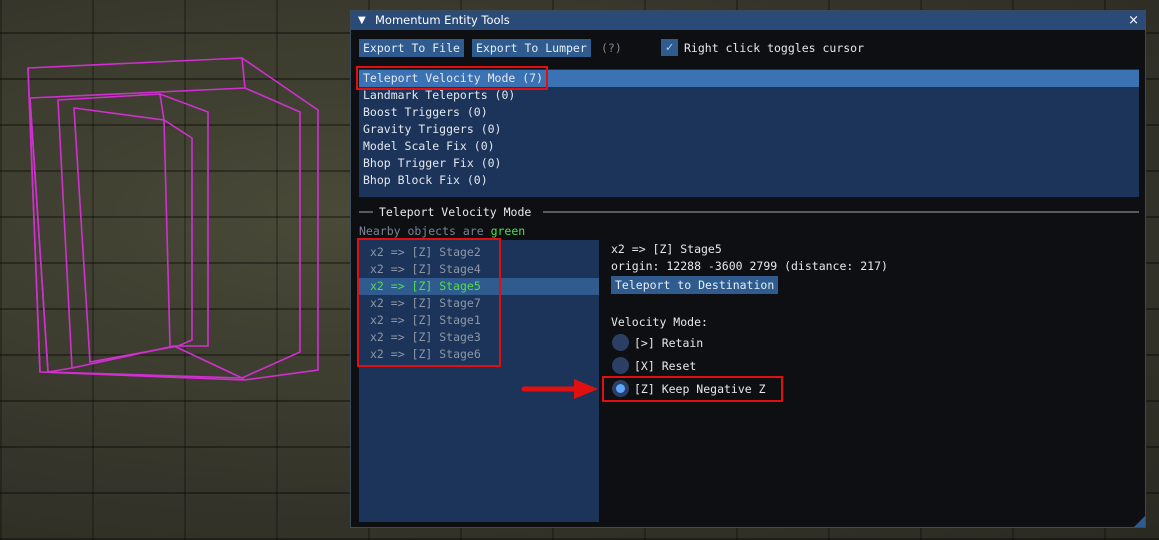  Describe the element at coordinates (162, 107) in the screenshot. I see `wire-inner-top` at that location.